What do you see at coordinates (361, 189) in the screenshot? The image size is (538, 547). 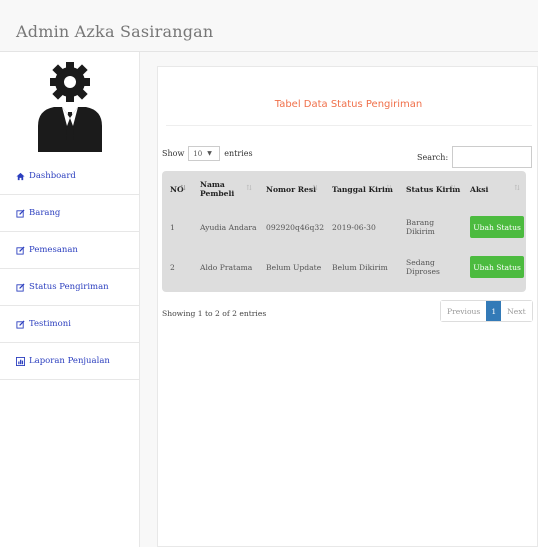 I see `column-header-tanggal-kirim: Tanggal Kirim ⇅` at bounding box center [361, 189].